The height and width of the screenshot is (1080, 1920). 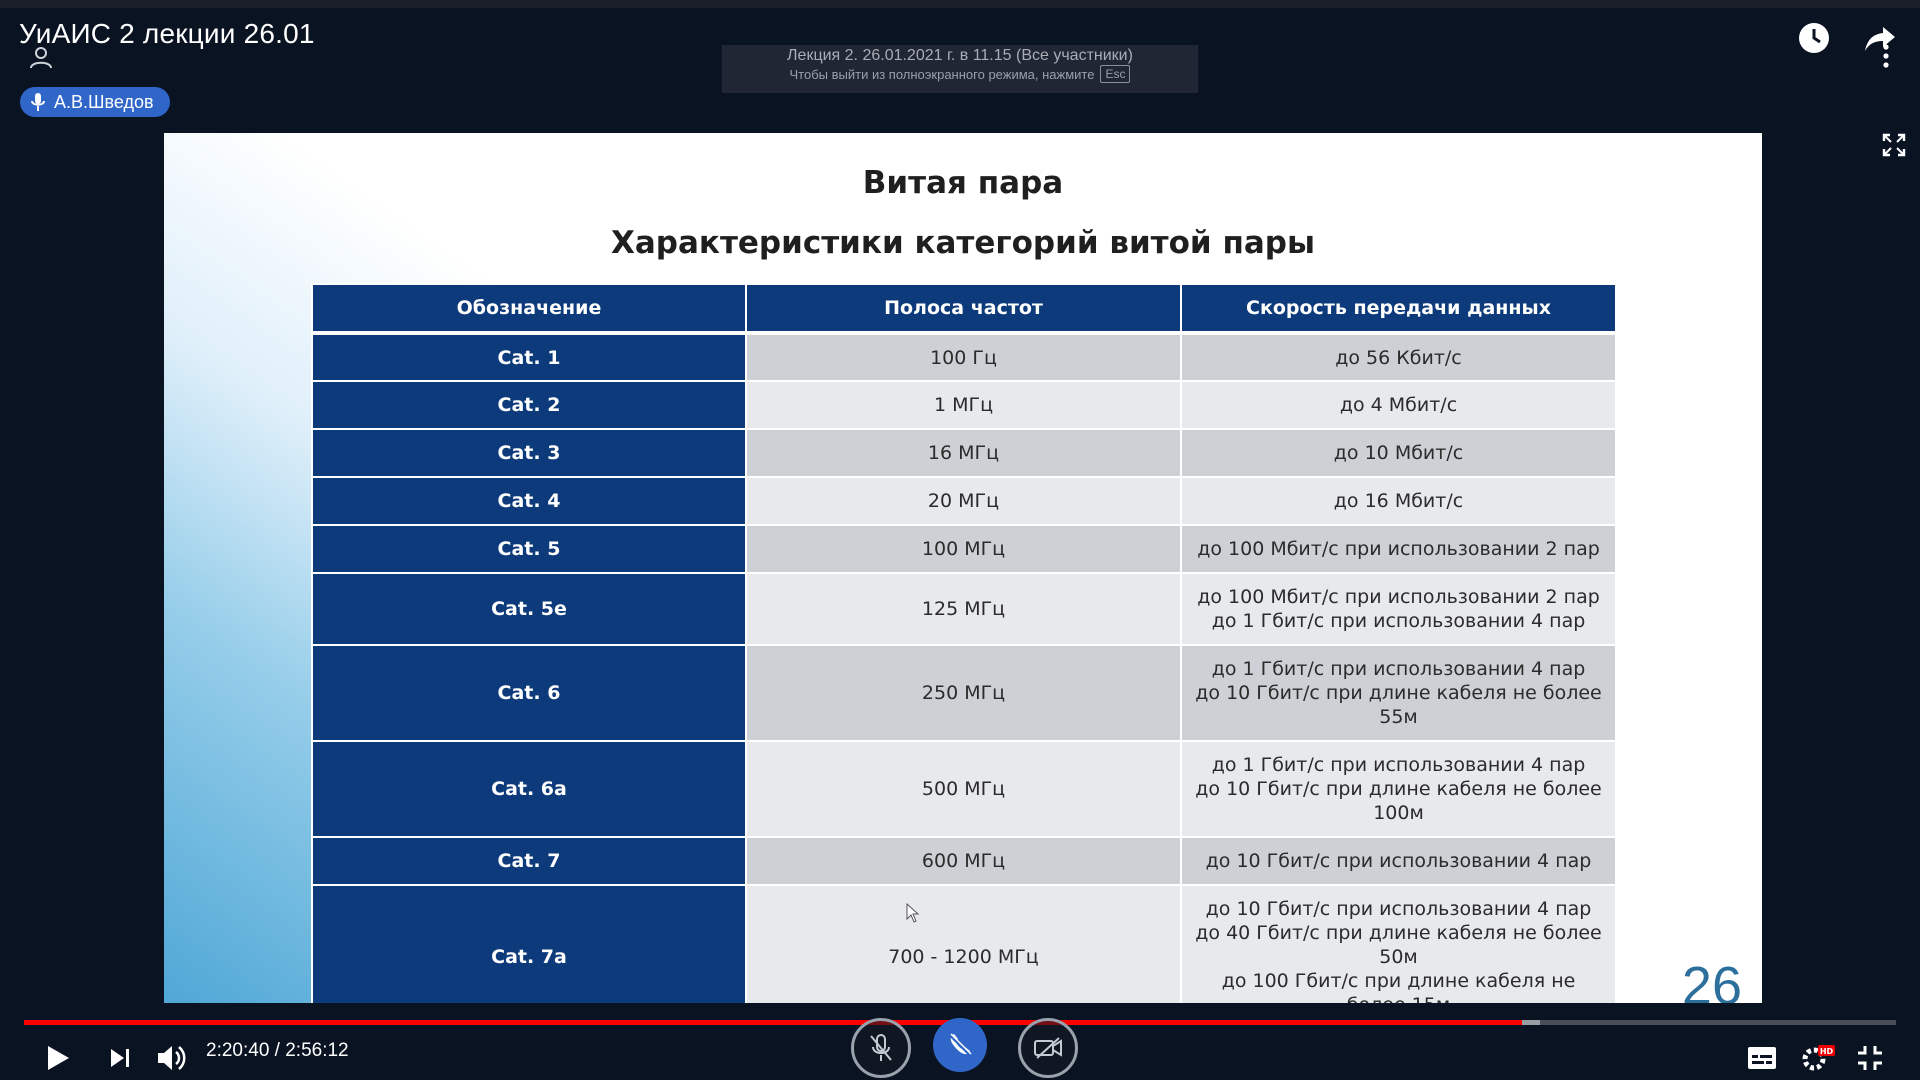 What do you see at coordinates (529, 861) in the screenshot?
I see `category-cell: Cat. 7` at bounding box center [529, 861].